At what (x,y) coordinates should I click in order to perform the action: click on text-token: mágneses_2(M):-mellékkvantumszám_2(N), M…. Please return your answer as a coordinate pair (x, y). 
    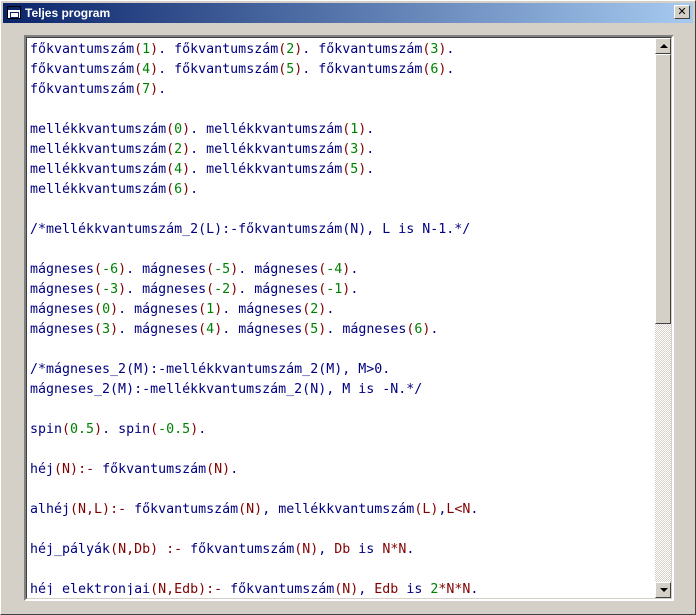
    Looking at the image, I should click on (226, 389).